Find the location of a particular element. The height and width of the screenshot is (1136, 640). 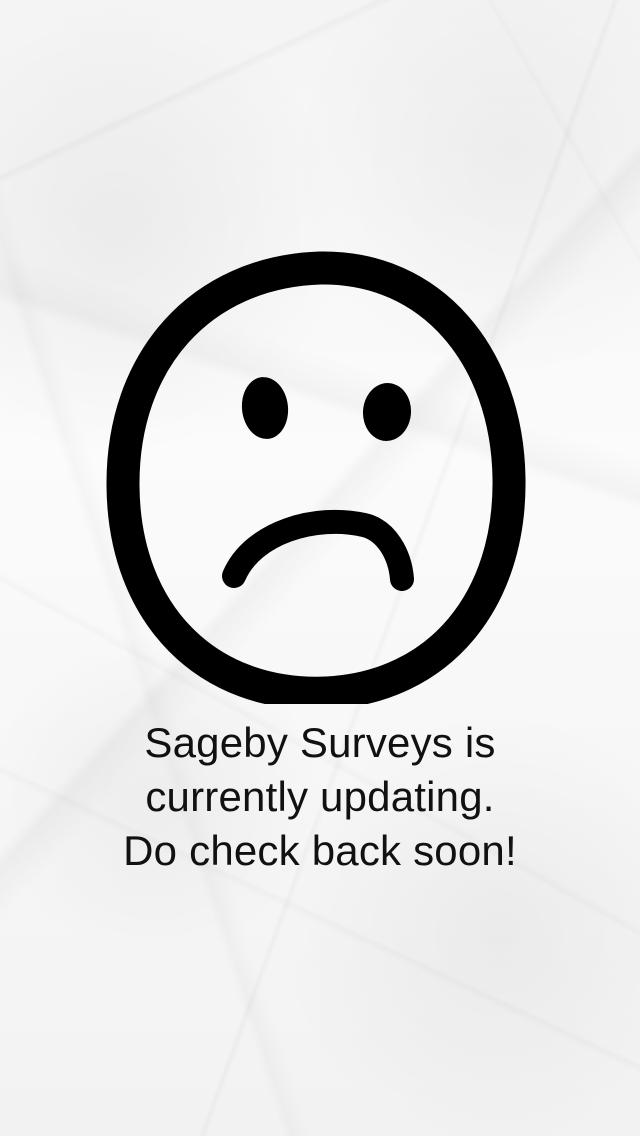

message-line-3: Do check back soon! is located at coordinates (320, 850).